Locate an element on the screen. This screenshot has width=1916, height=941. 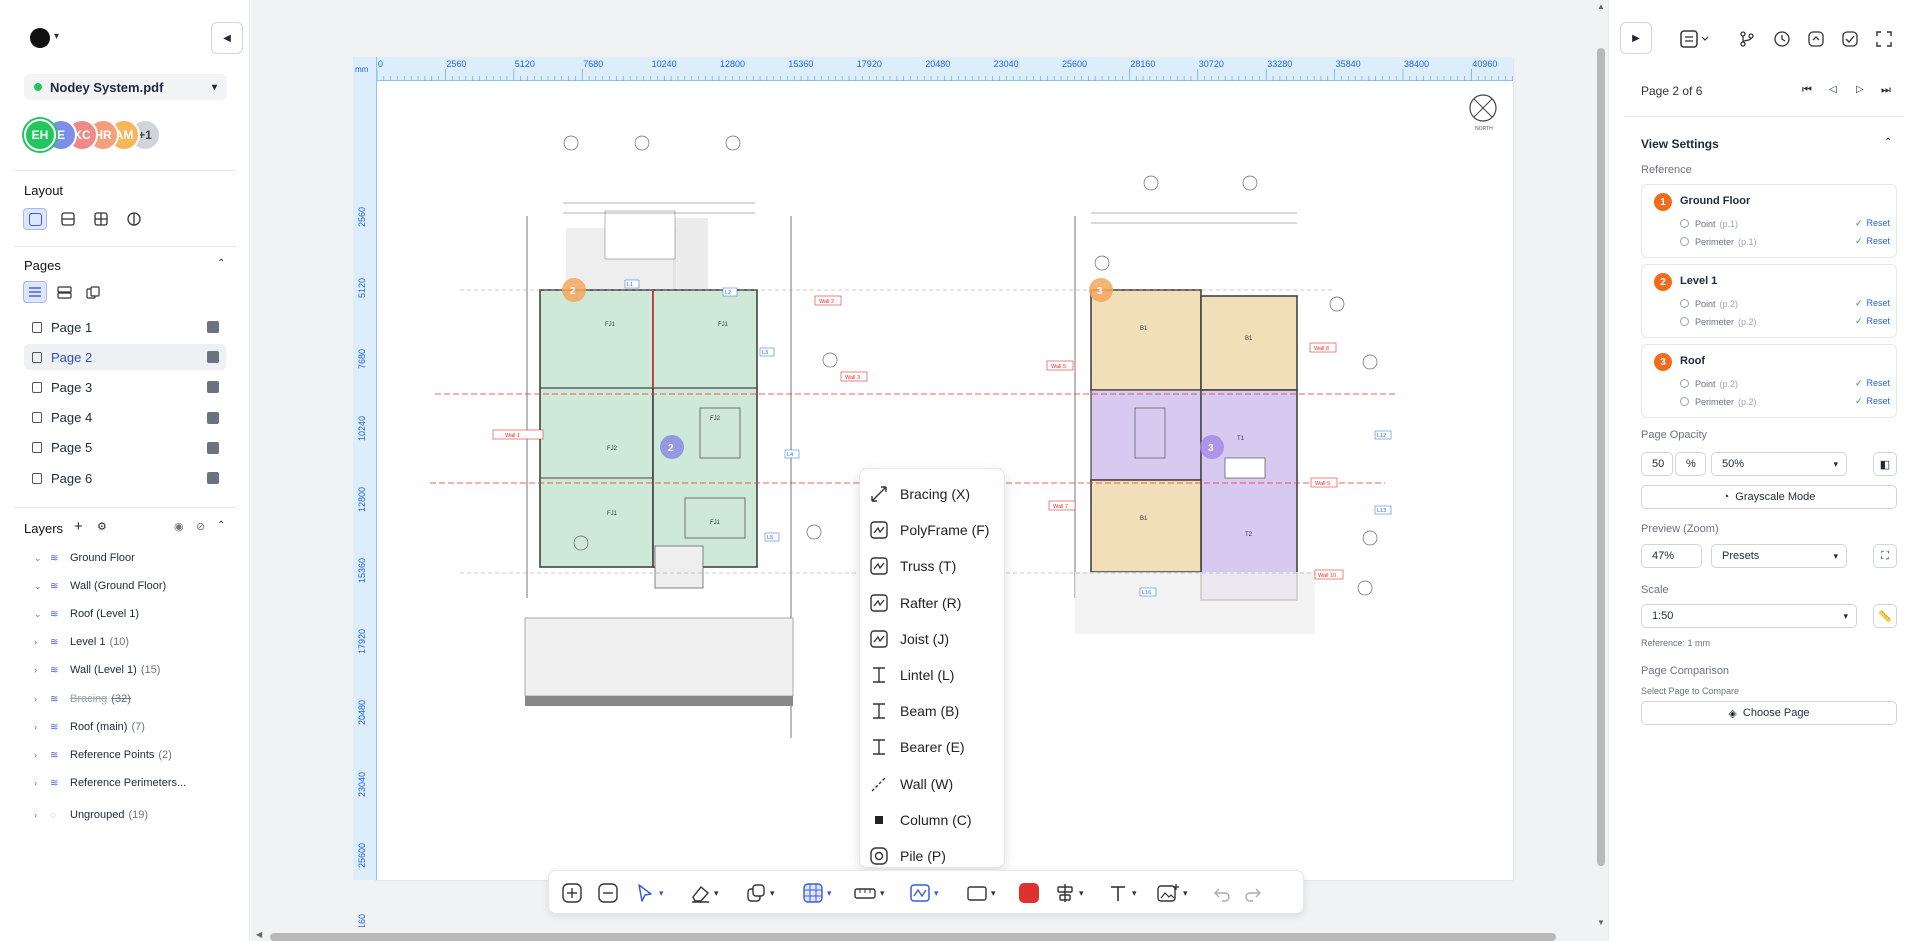
eye-off-icon: ⊘ is located at coordinates (200, 526).